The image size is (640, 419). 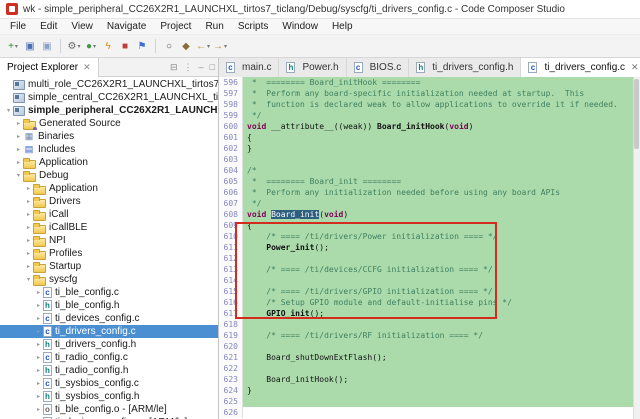 What do you see at coordinates (441, 357) in the screenshot?
I see `code-text: Board_shutDownExtFlash();` at bounding box center [441, 357].